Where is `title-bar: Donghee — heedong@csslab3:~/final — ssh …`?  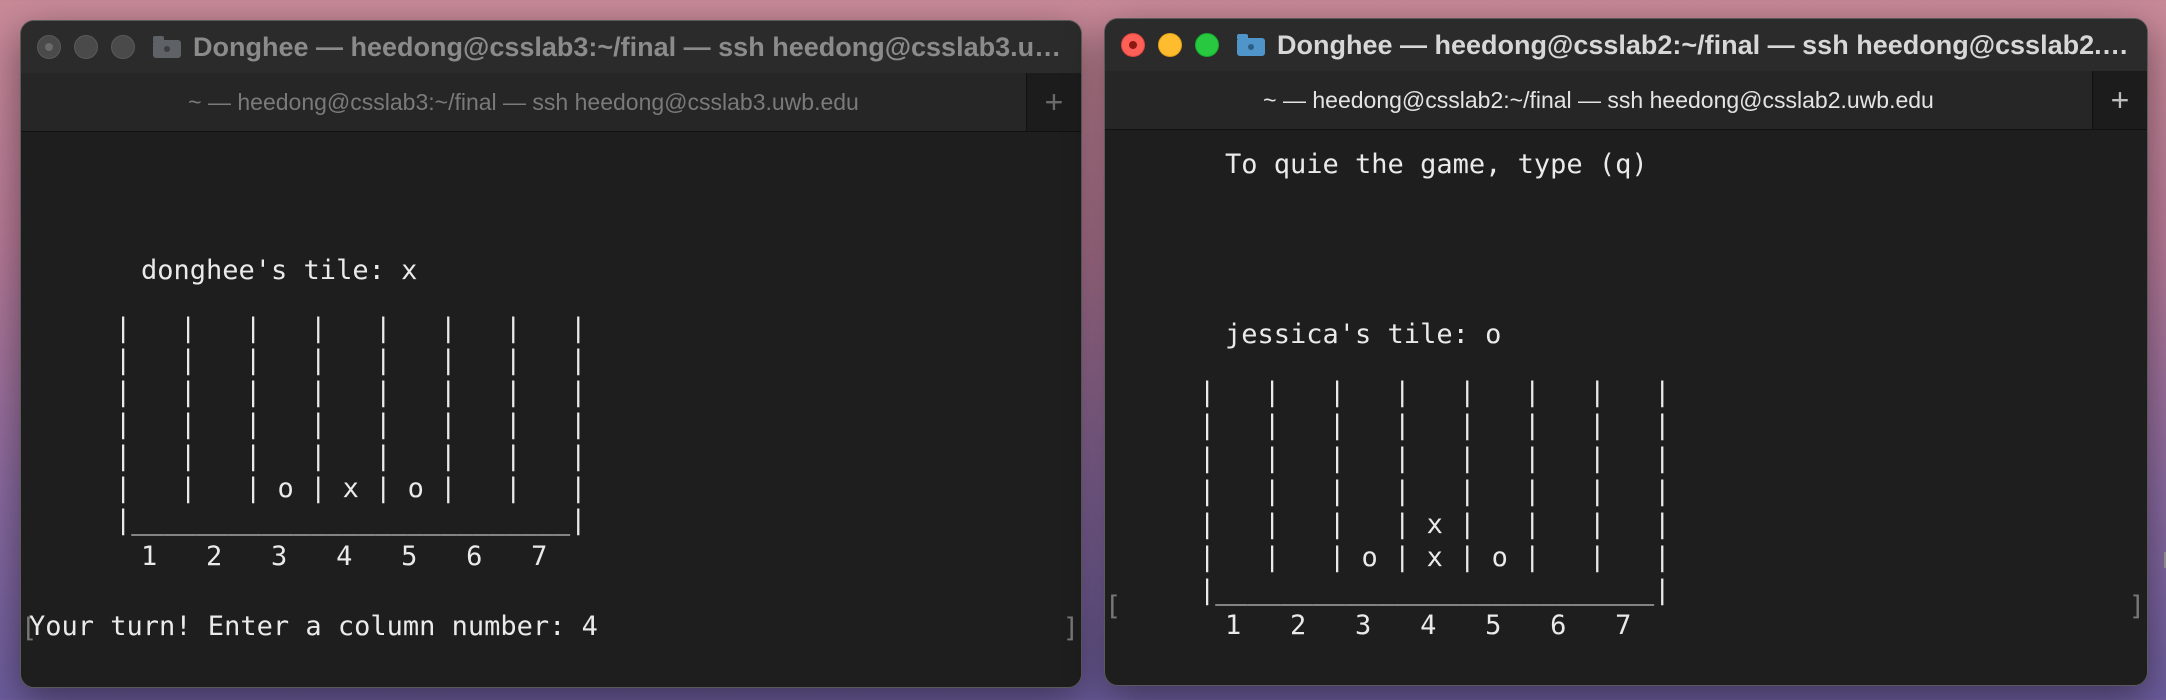 title-bar: Donghee — heedong@csslab3:~/final — ssh … is located at coordinates (551, 47).